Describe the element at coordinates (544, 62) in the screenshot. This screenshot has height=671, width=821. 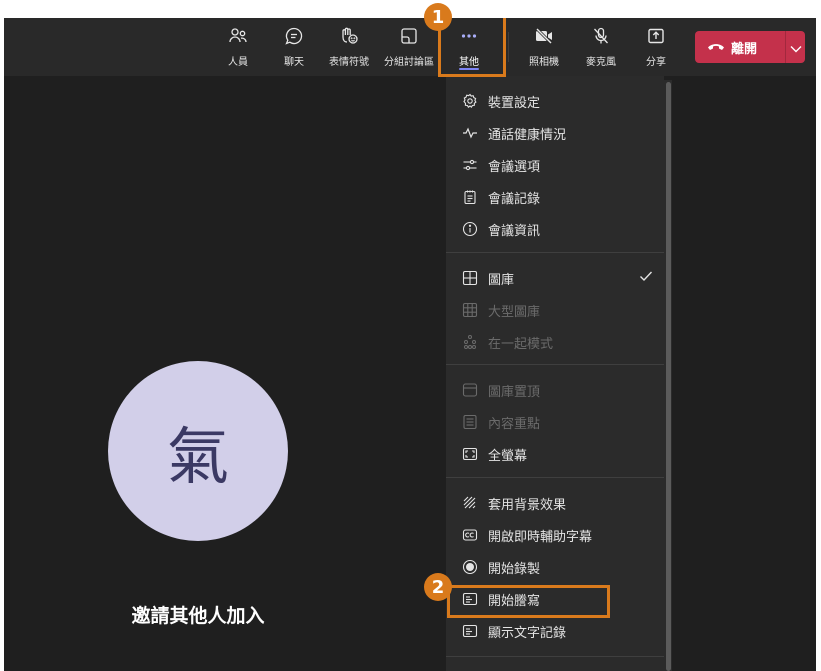
I see `camera-label: 照相機` at that location.